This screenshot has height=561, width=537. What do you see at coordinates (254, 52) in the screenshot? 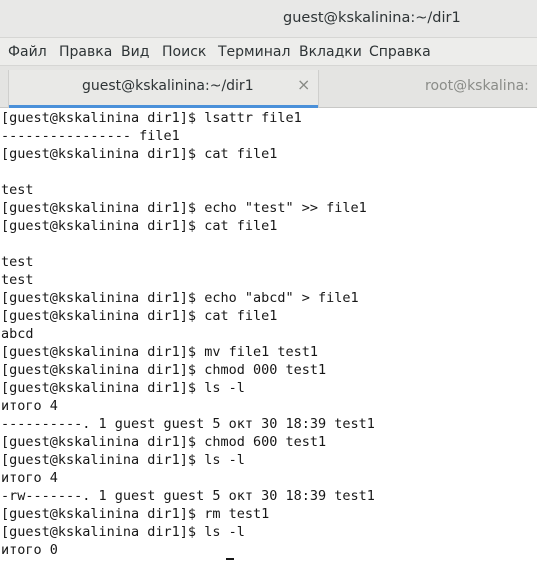
I see `menu-terminal: Терминал` at bounding box center [254, 52].